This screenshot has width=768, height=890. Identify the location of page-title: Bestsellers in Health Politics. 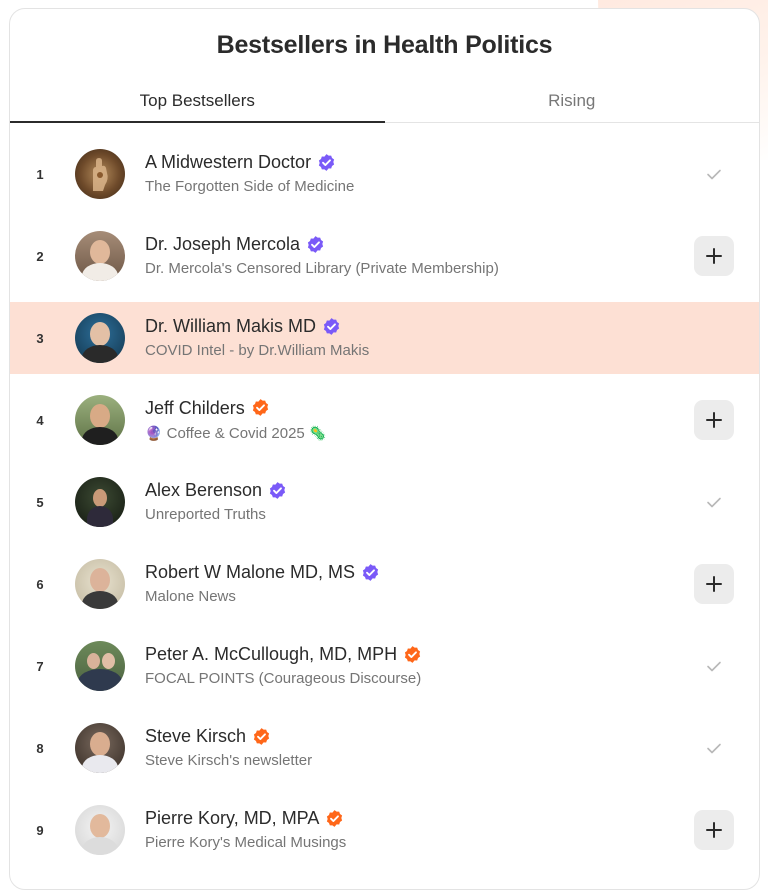
(384, 45).